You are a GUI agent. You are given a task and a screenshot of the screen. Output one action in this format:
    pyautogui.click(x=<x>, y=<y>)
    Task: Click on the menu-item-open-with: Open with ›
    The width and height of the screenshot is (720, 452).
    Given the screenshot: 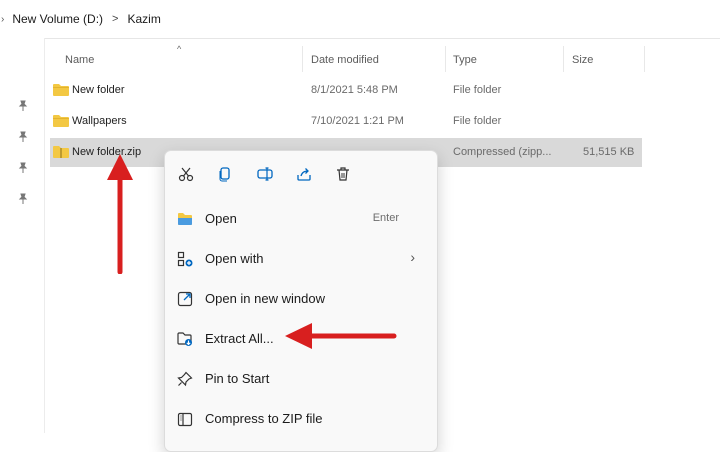 What is the action you would take?
    pyautogui.click(x=301, y=259)
    